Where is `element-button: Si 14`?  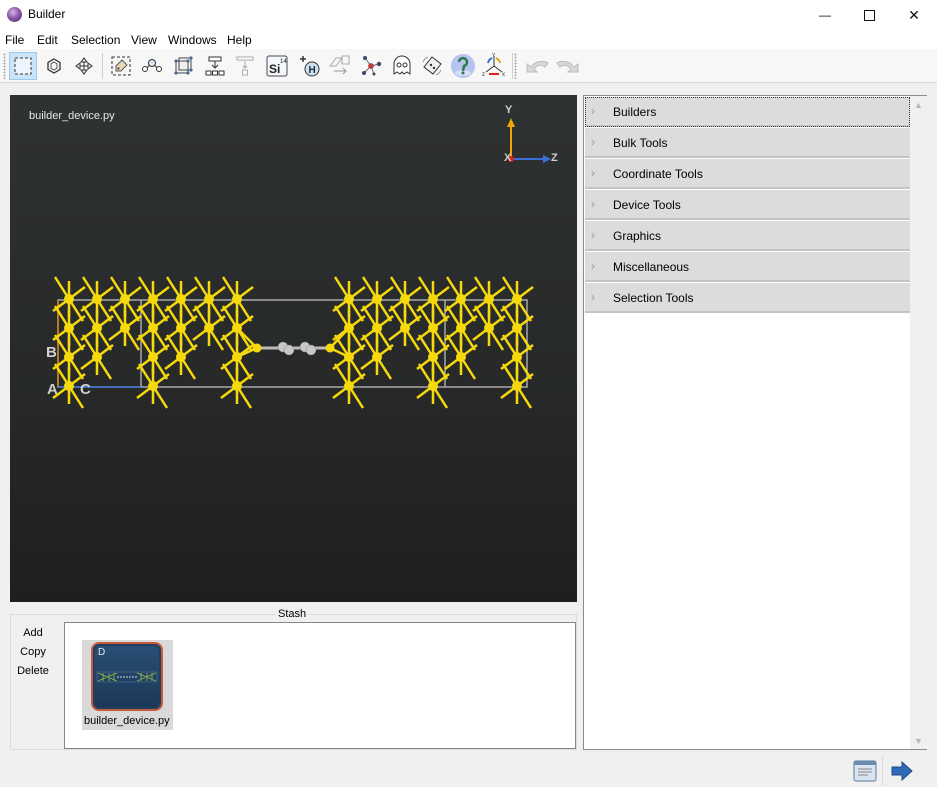 element-button: Si 14 is located at coordinates (277, 66).